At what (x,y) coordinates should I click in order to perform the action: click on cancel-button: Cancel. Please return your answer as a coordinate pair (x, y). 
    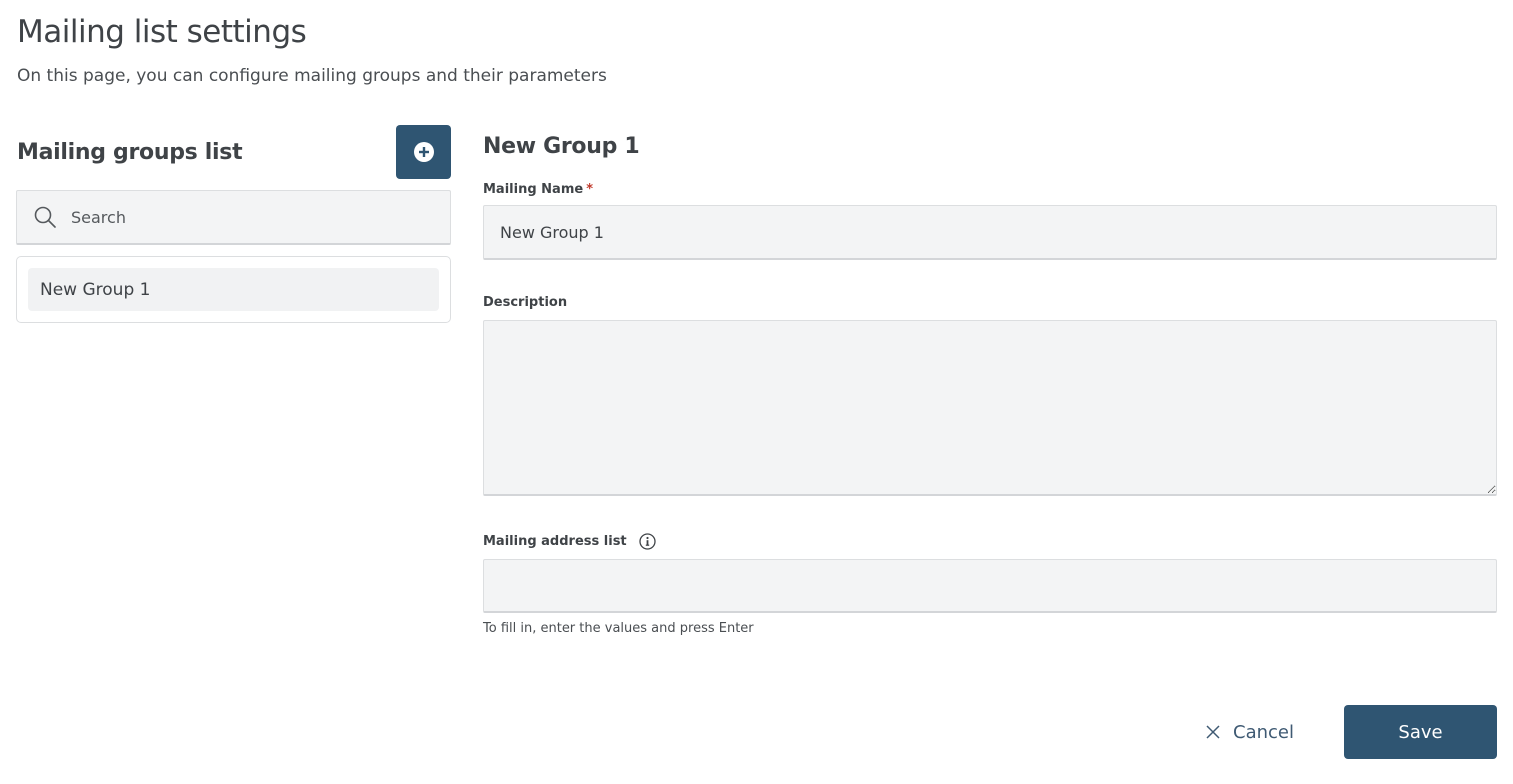
    Looking at the image, I should click on (1249, 732).